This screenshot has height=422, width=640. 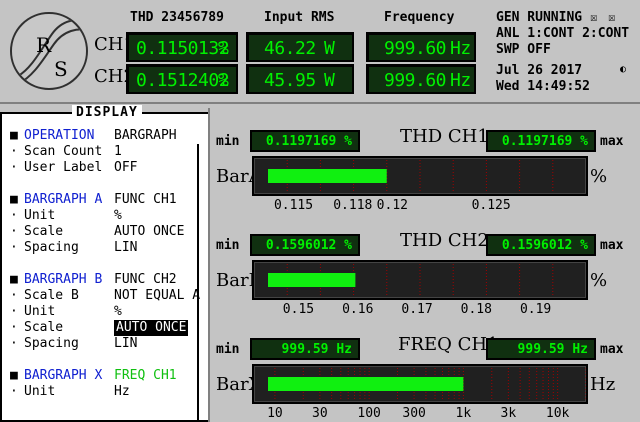 What do you see at coordinates (125, 168) in the screenshot?
I see `menu-item-value: OFF` at bounding box center [125, 168].